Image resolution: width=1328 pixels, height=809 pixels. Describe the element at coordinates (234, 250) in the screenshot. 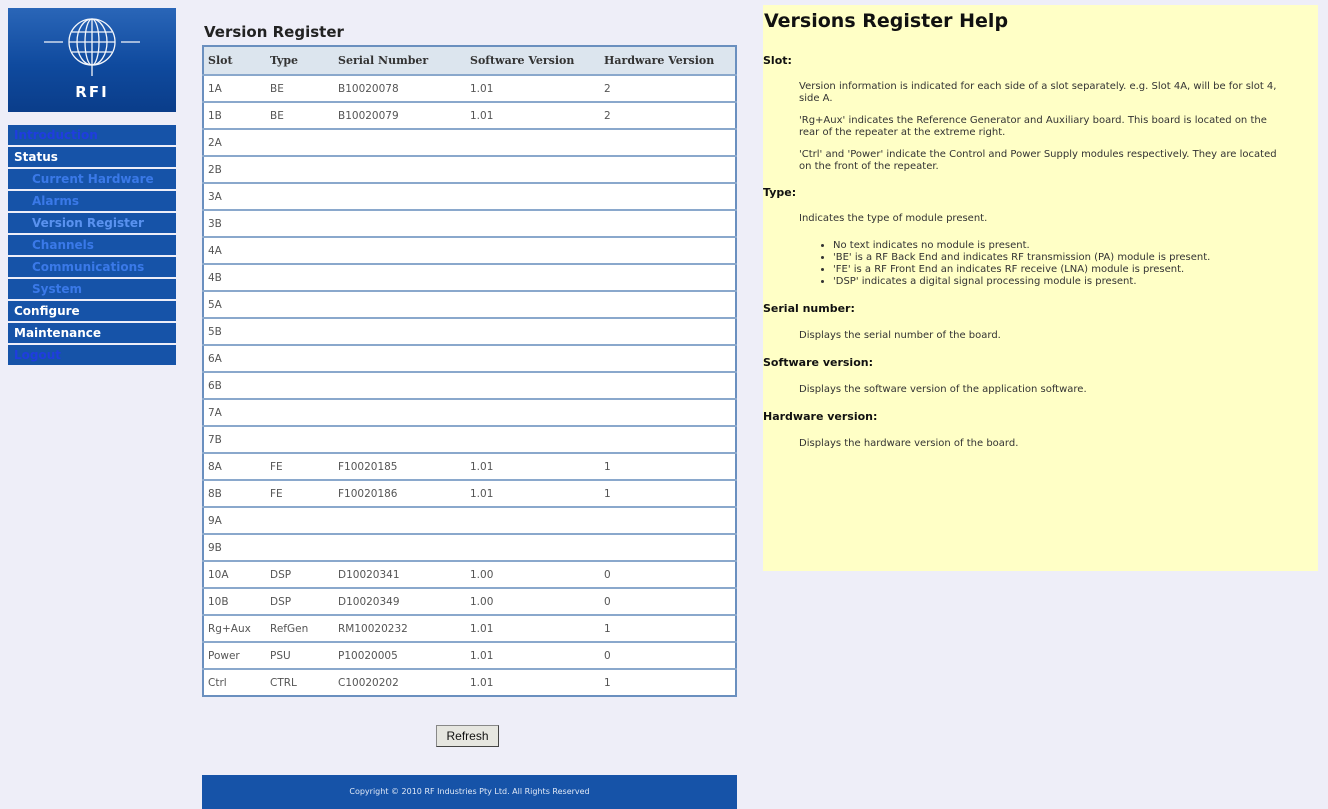

I see `cell-slot: 4A` at that location.